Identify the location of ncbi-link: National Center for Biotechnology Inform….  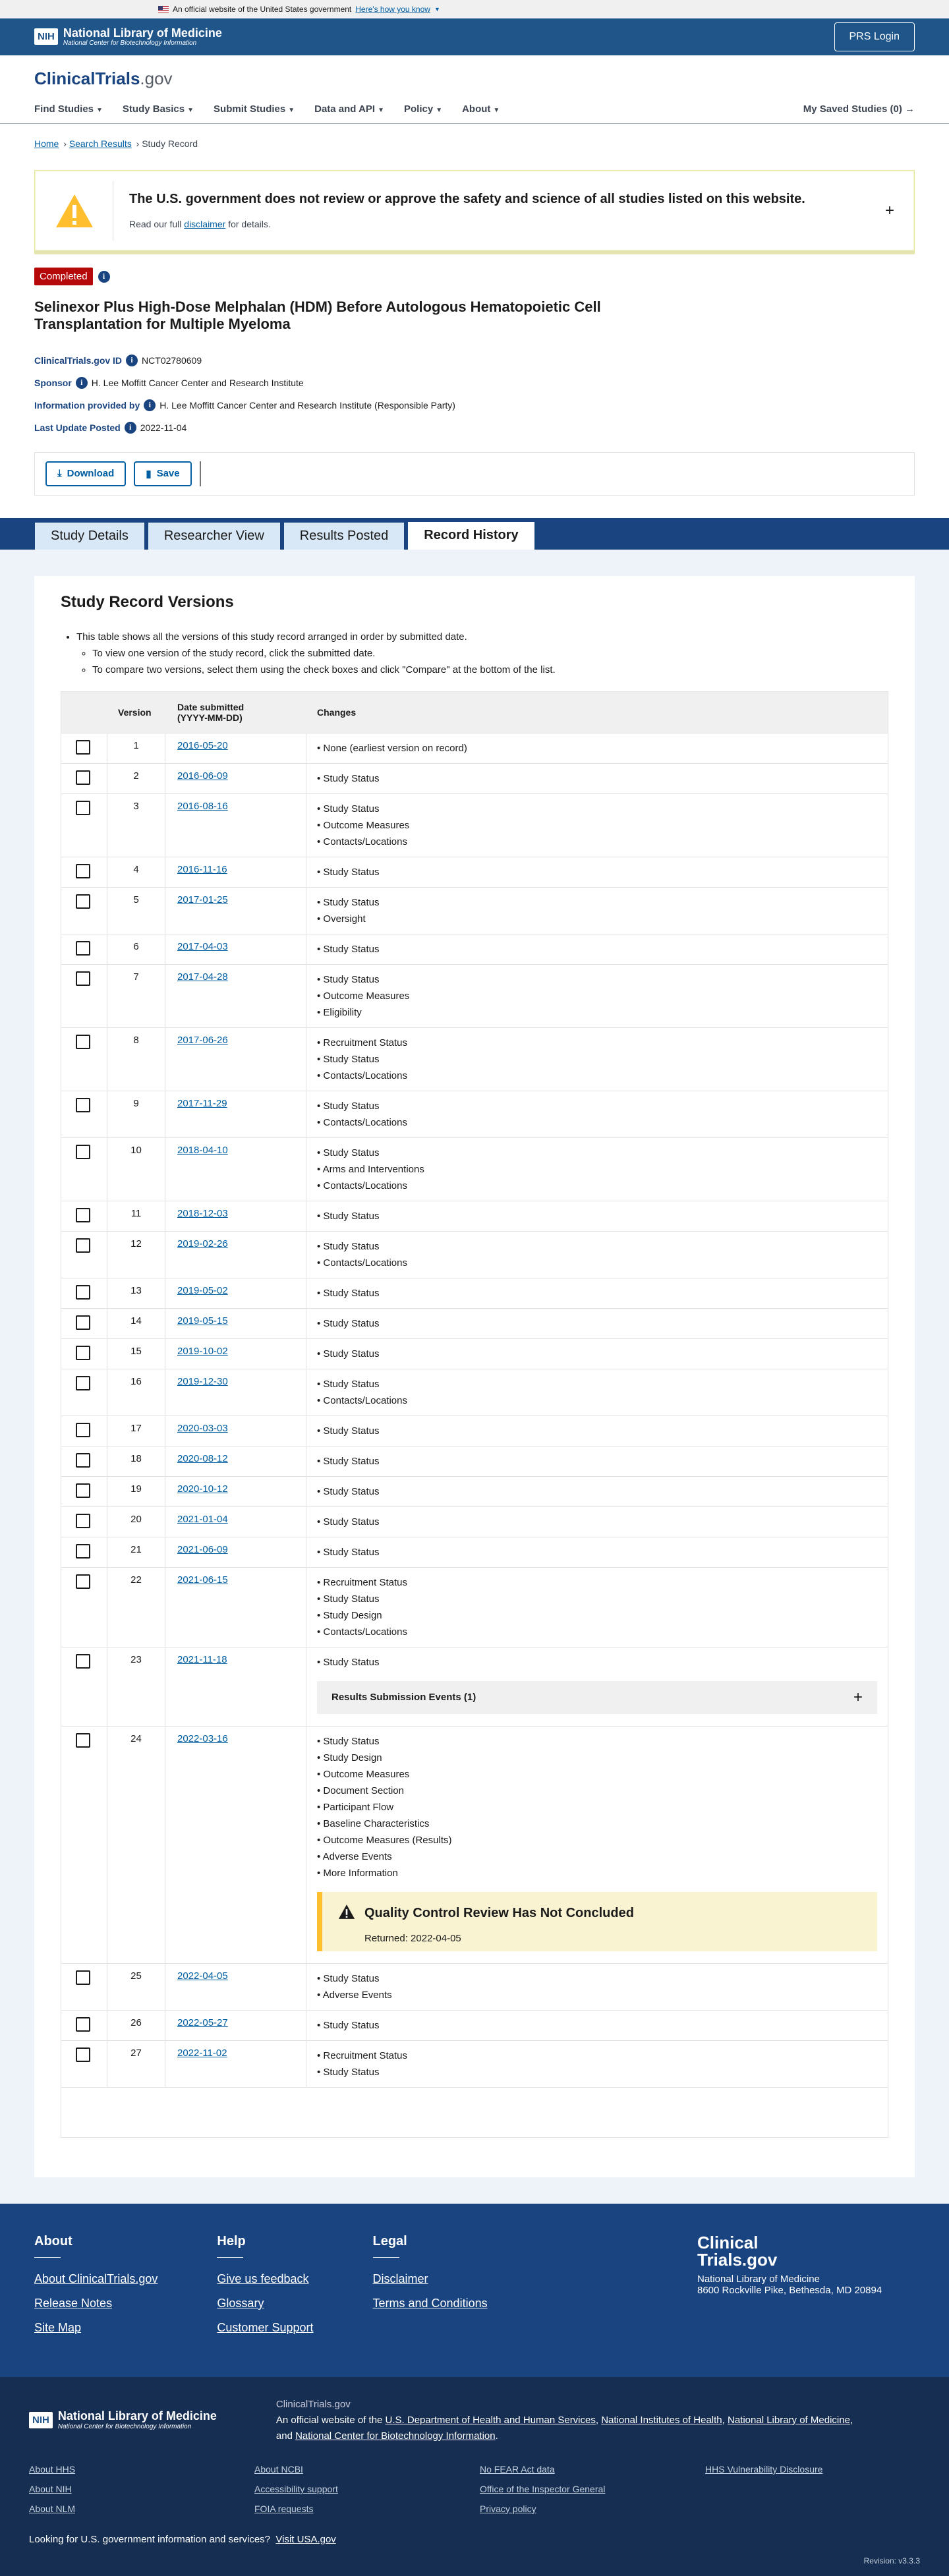
(395, 2436).